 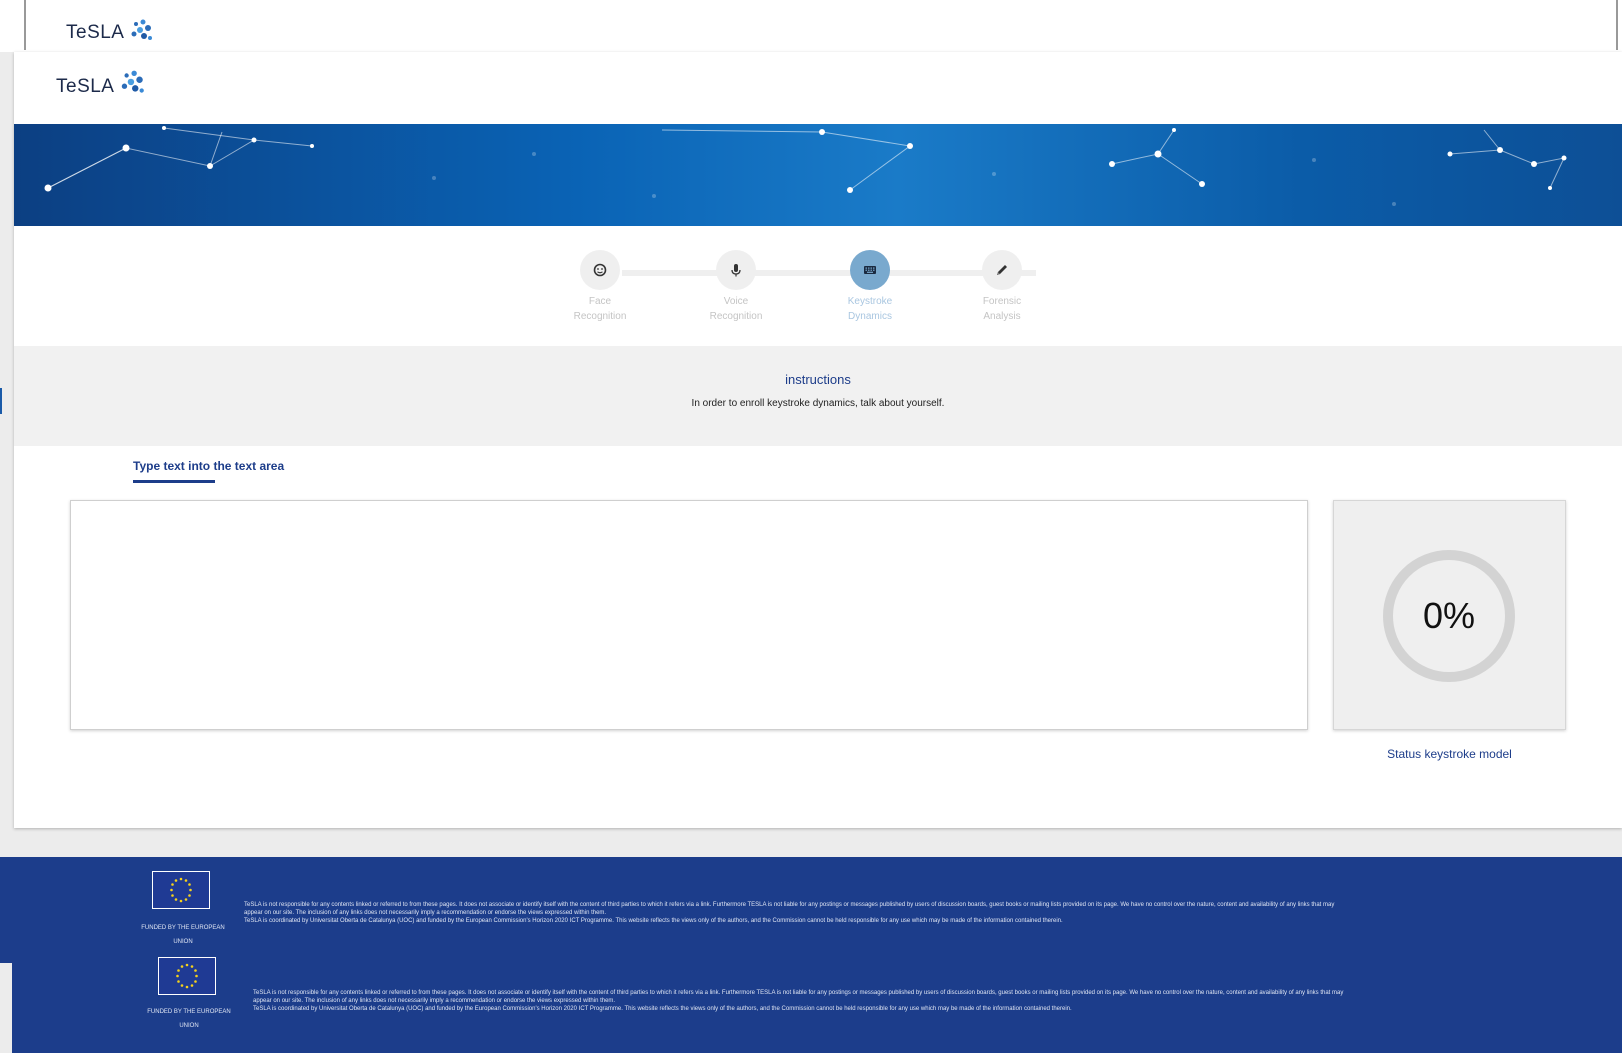 What do you see at coordinates (811, 26) in the screenshot?
I see `background-header: TeSLA` at bounding box center [811, 26].